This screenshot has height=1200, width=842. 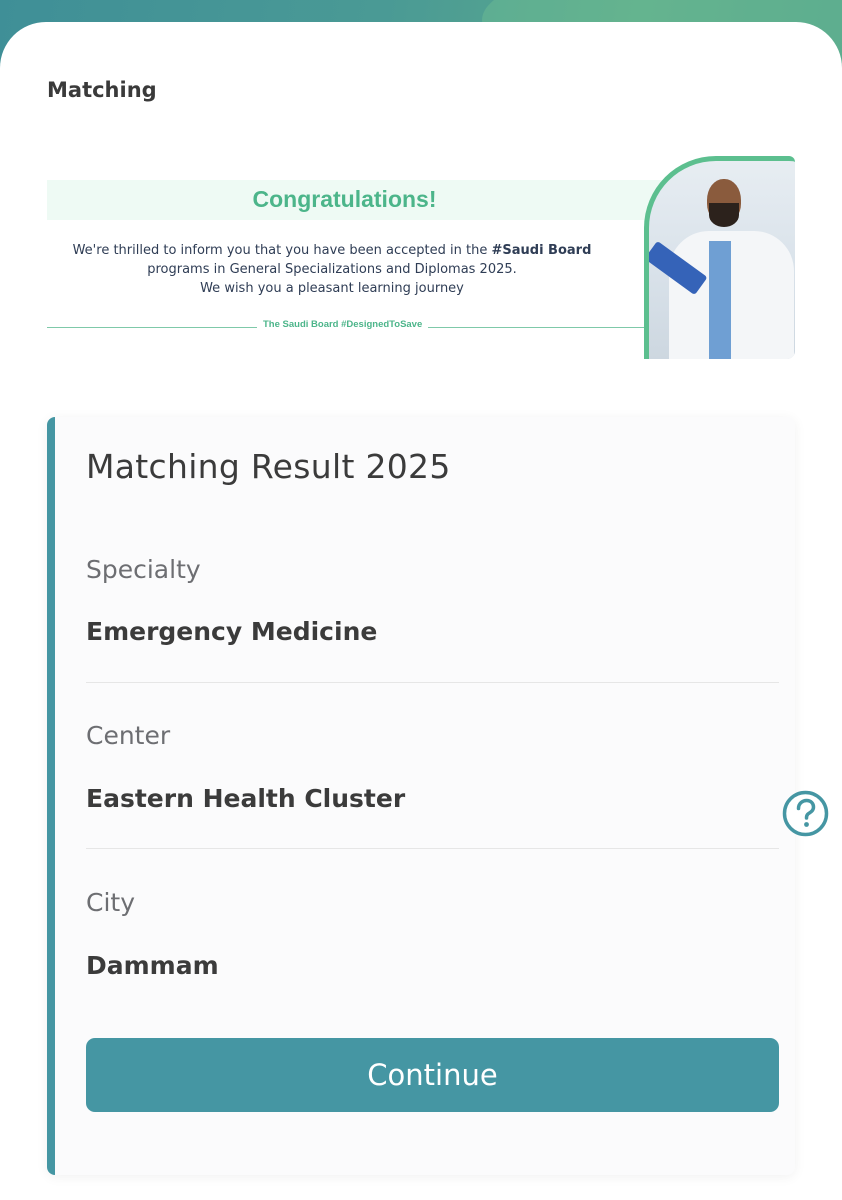 What do you see at coordinates (246, 798) in the screenshot?
I see `center-value: Eastern Health Cluster` at bounding box center [246, 798].